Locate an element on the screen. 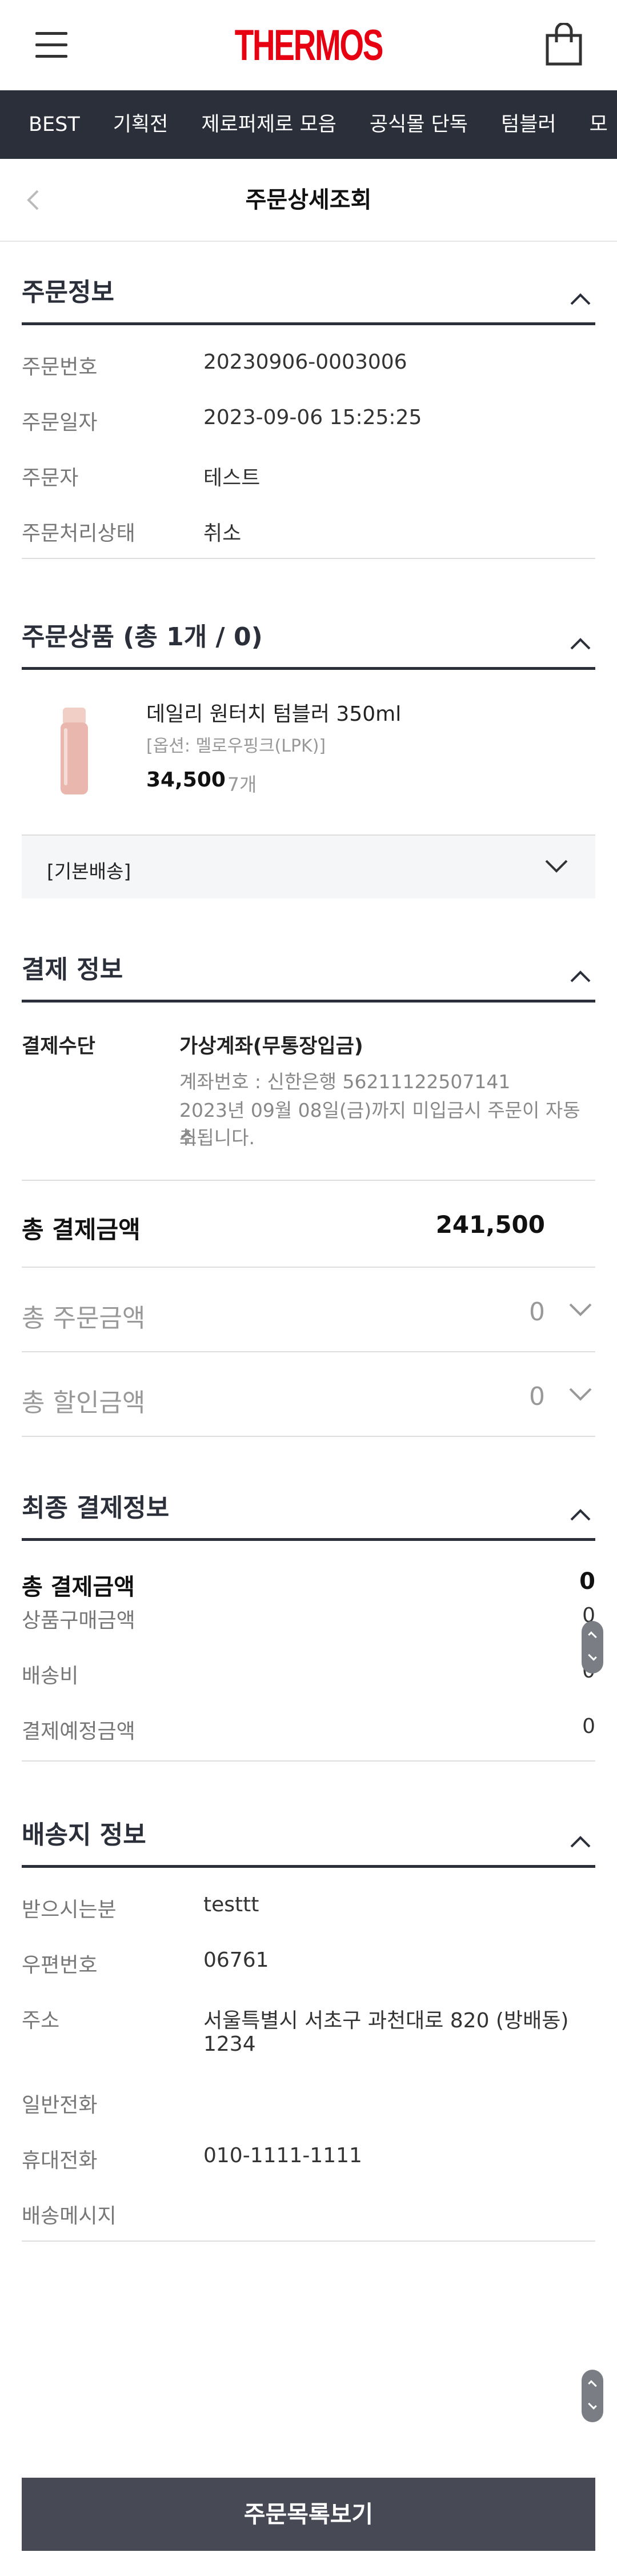 The width and height of the screenshot is (617, 2576). product-option: [옵션: 멜로우핑크(LPK)] is located at coordinates (236, 746).